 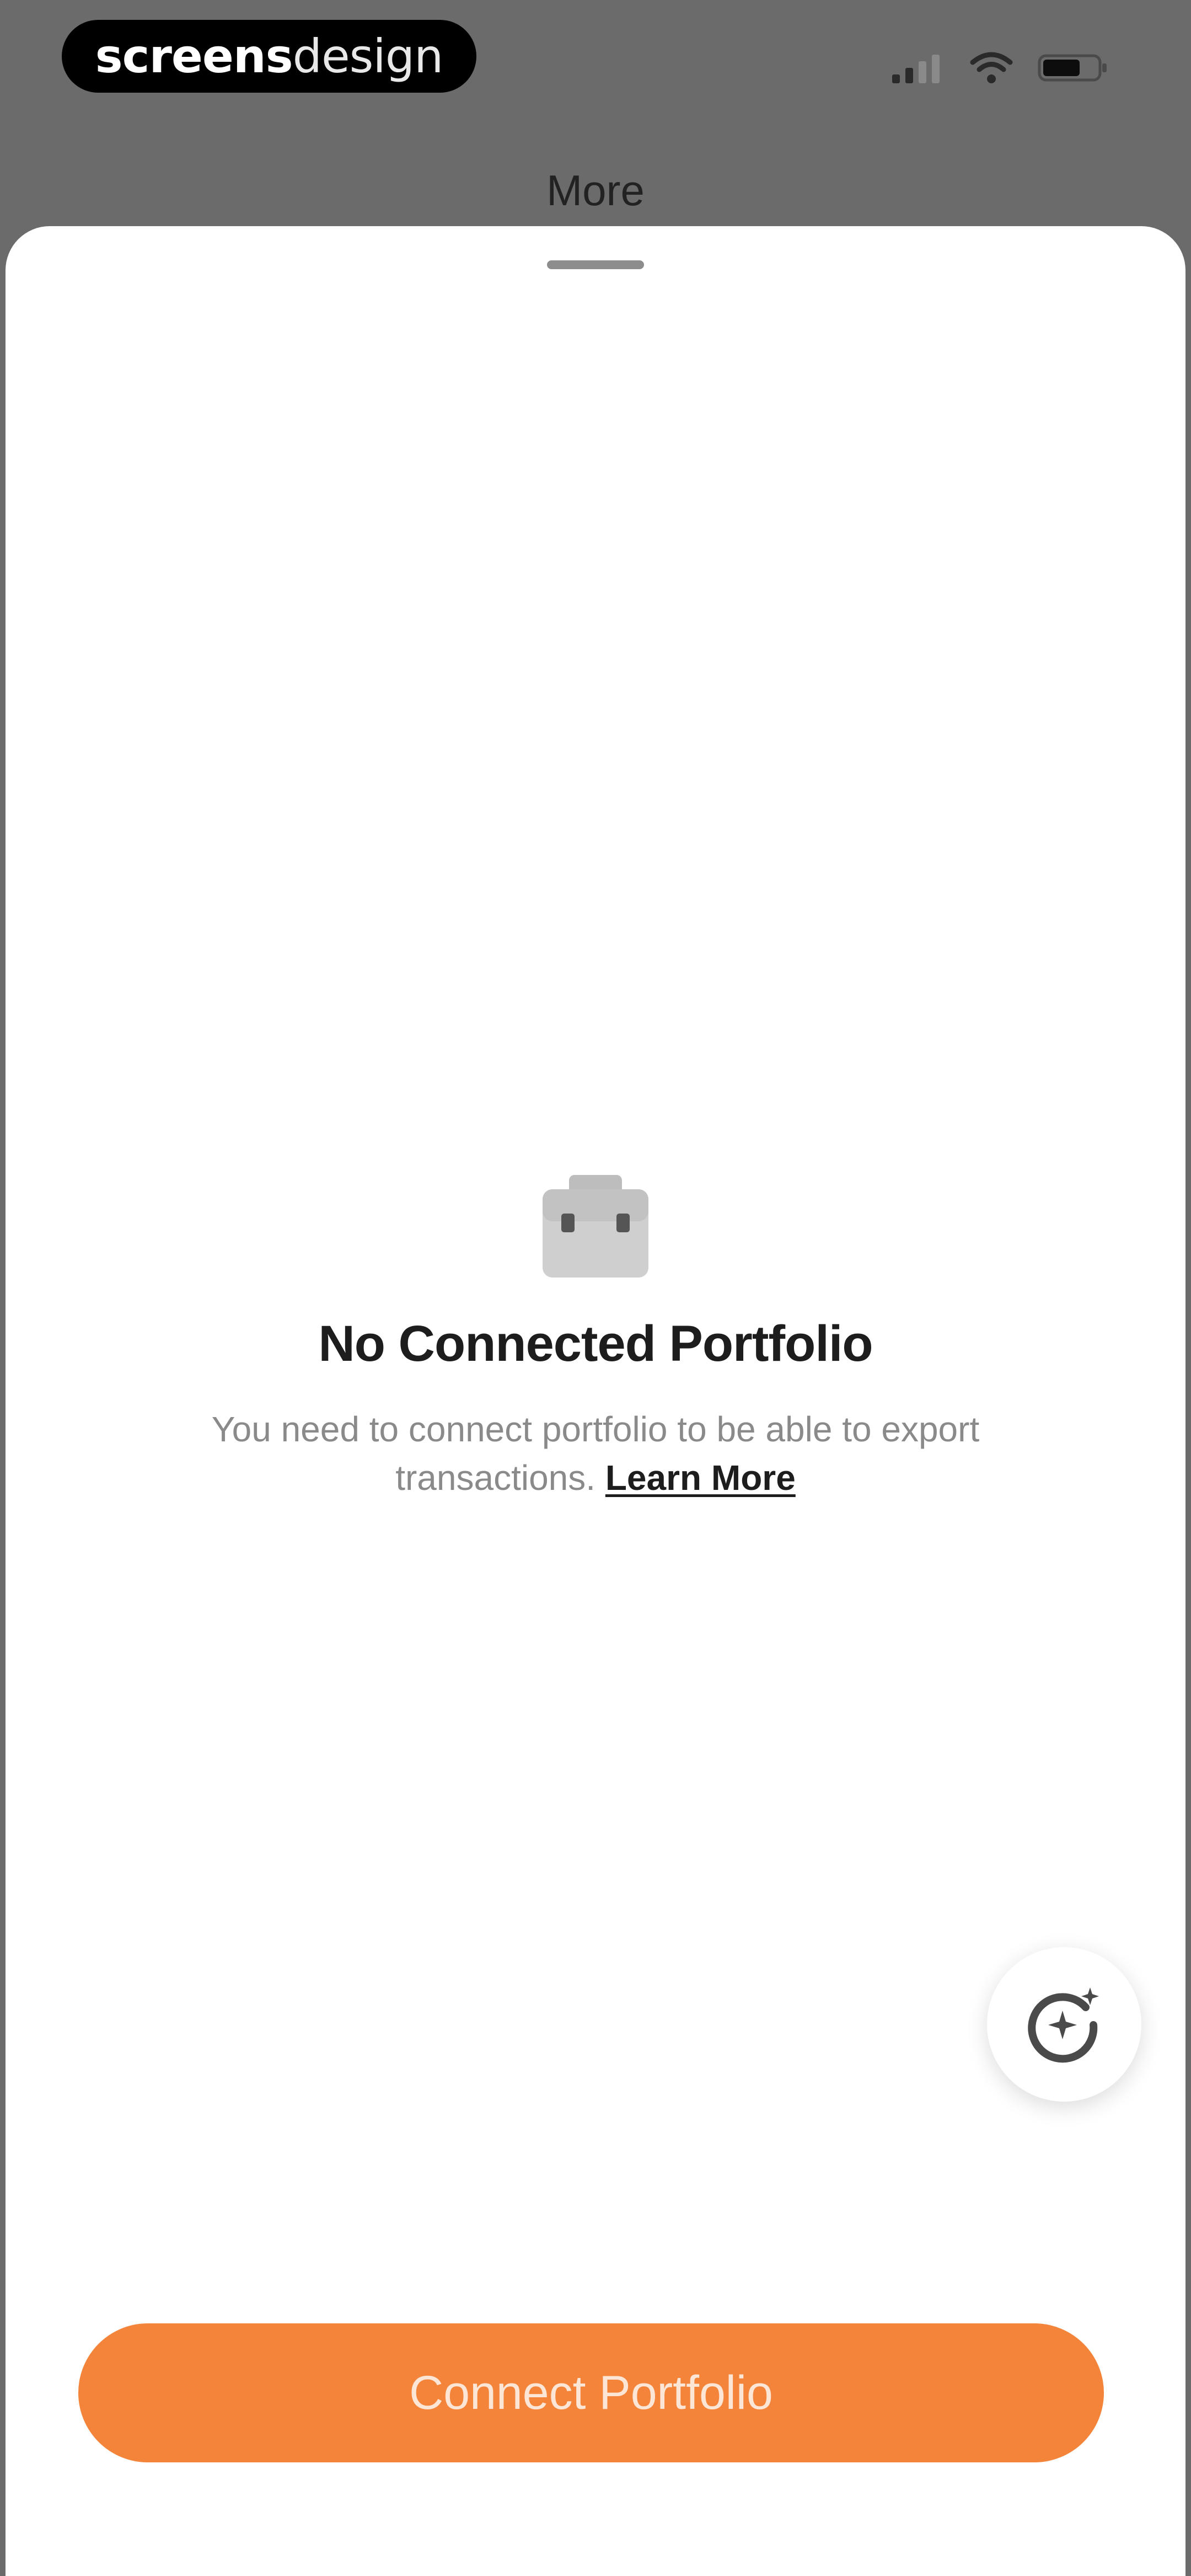 I want to click on brand-light-text: design, so click(x=368, y=56).